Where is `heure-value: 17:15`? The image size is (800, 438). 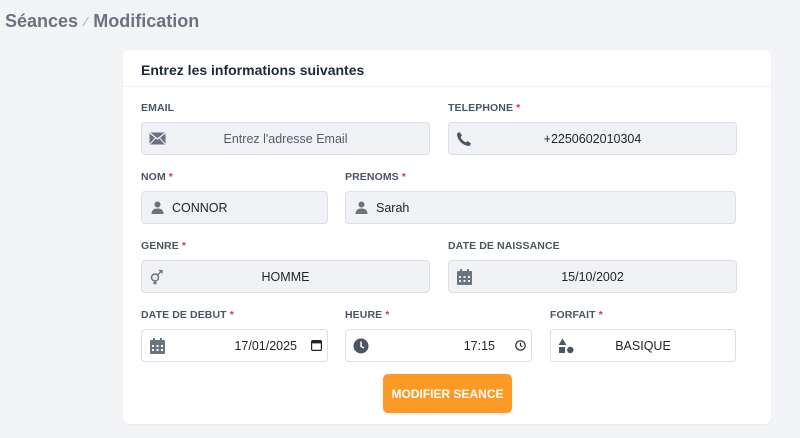
heure-value: 17:15 is located at coordinates (479, 345).